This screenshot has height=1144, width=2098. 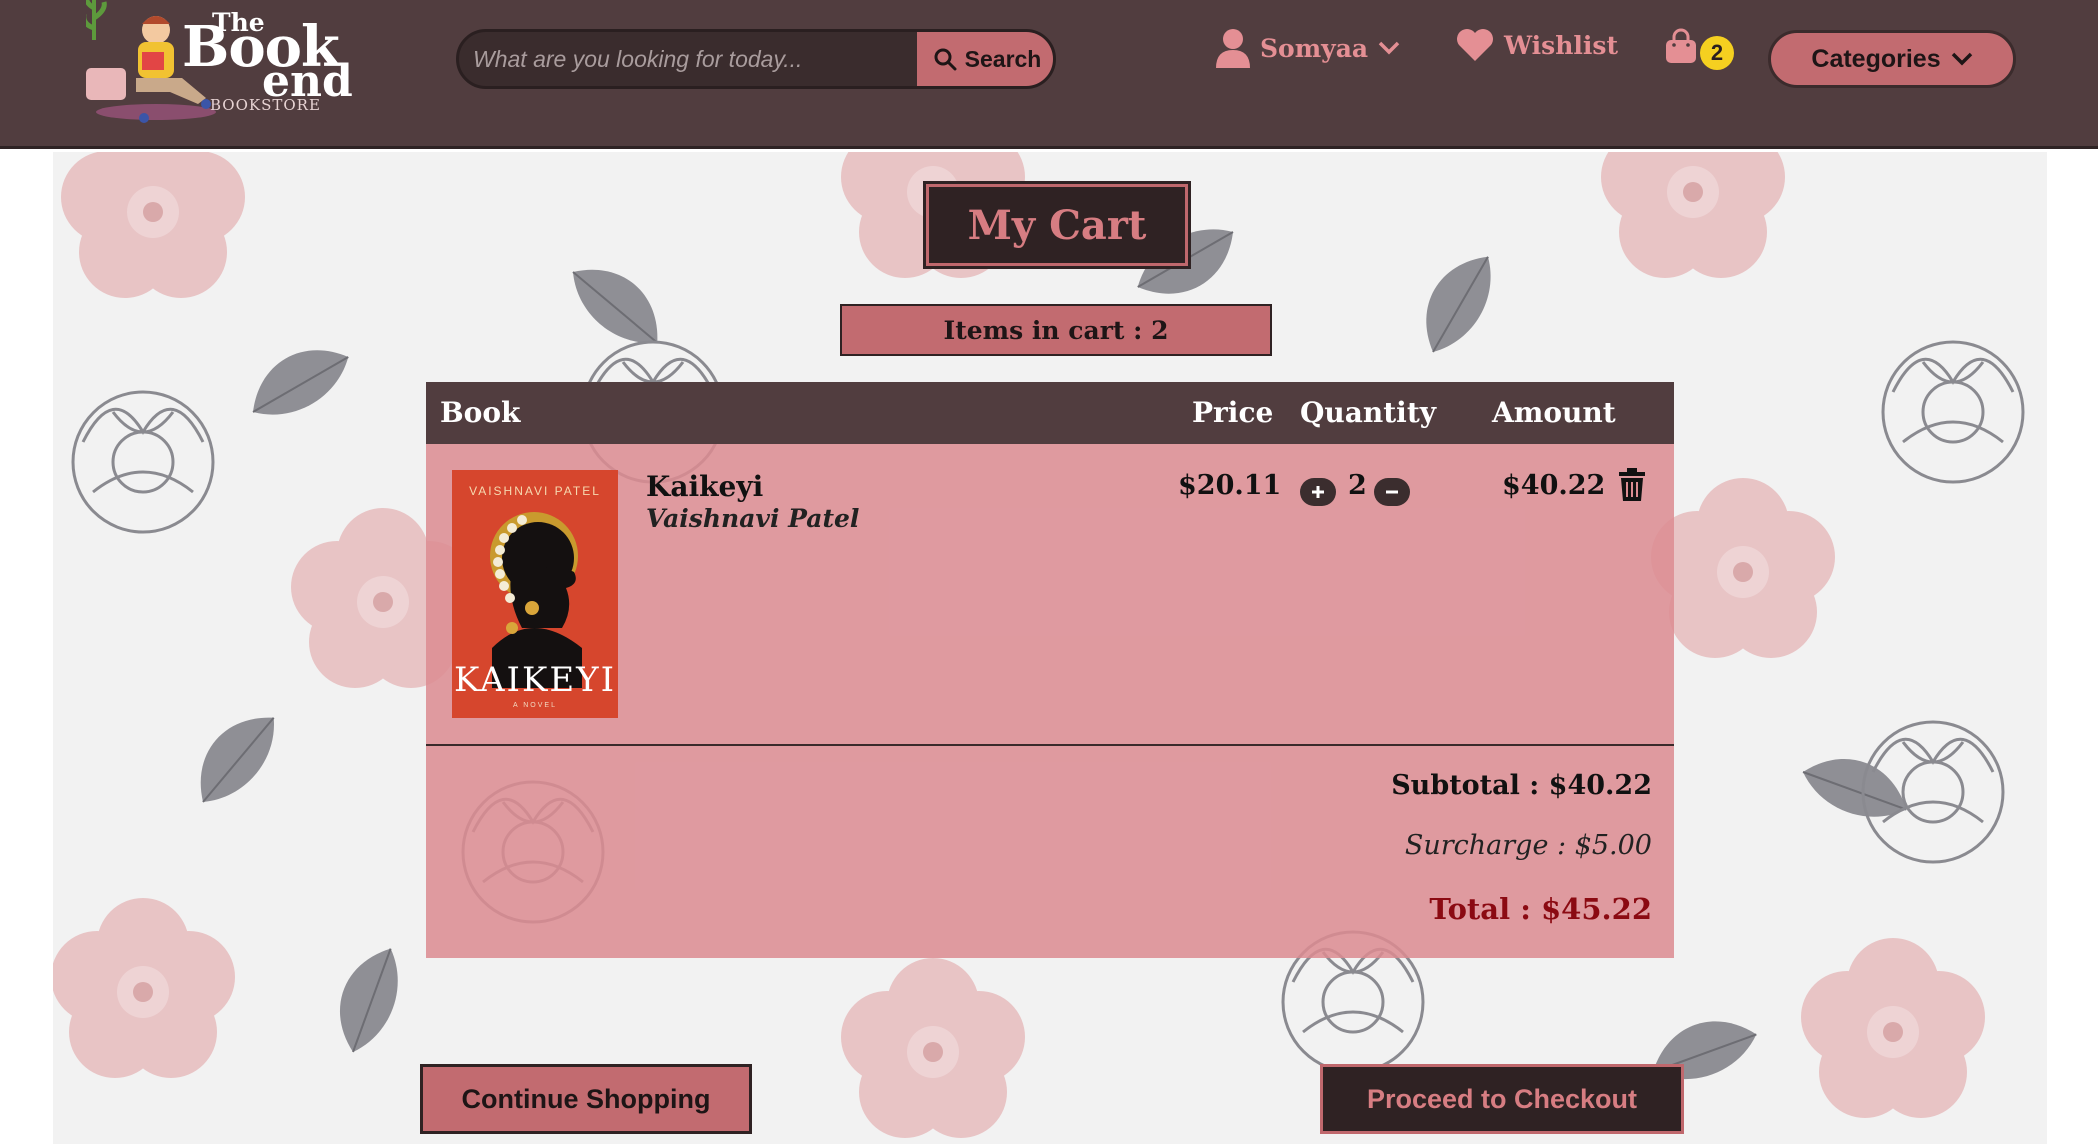 I want to click on user-name: Somyaa, so click(x=1314, y=48).